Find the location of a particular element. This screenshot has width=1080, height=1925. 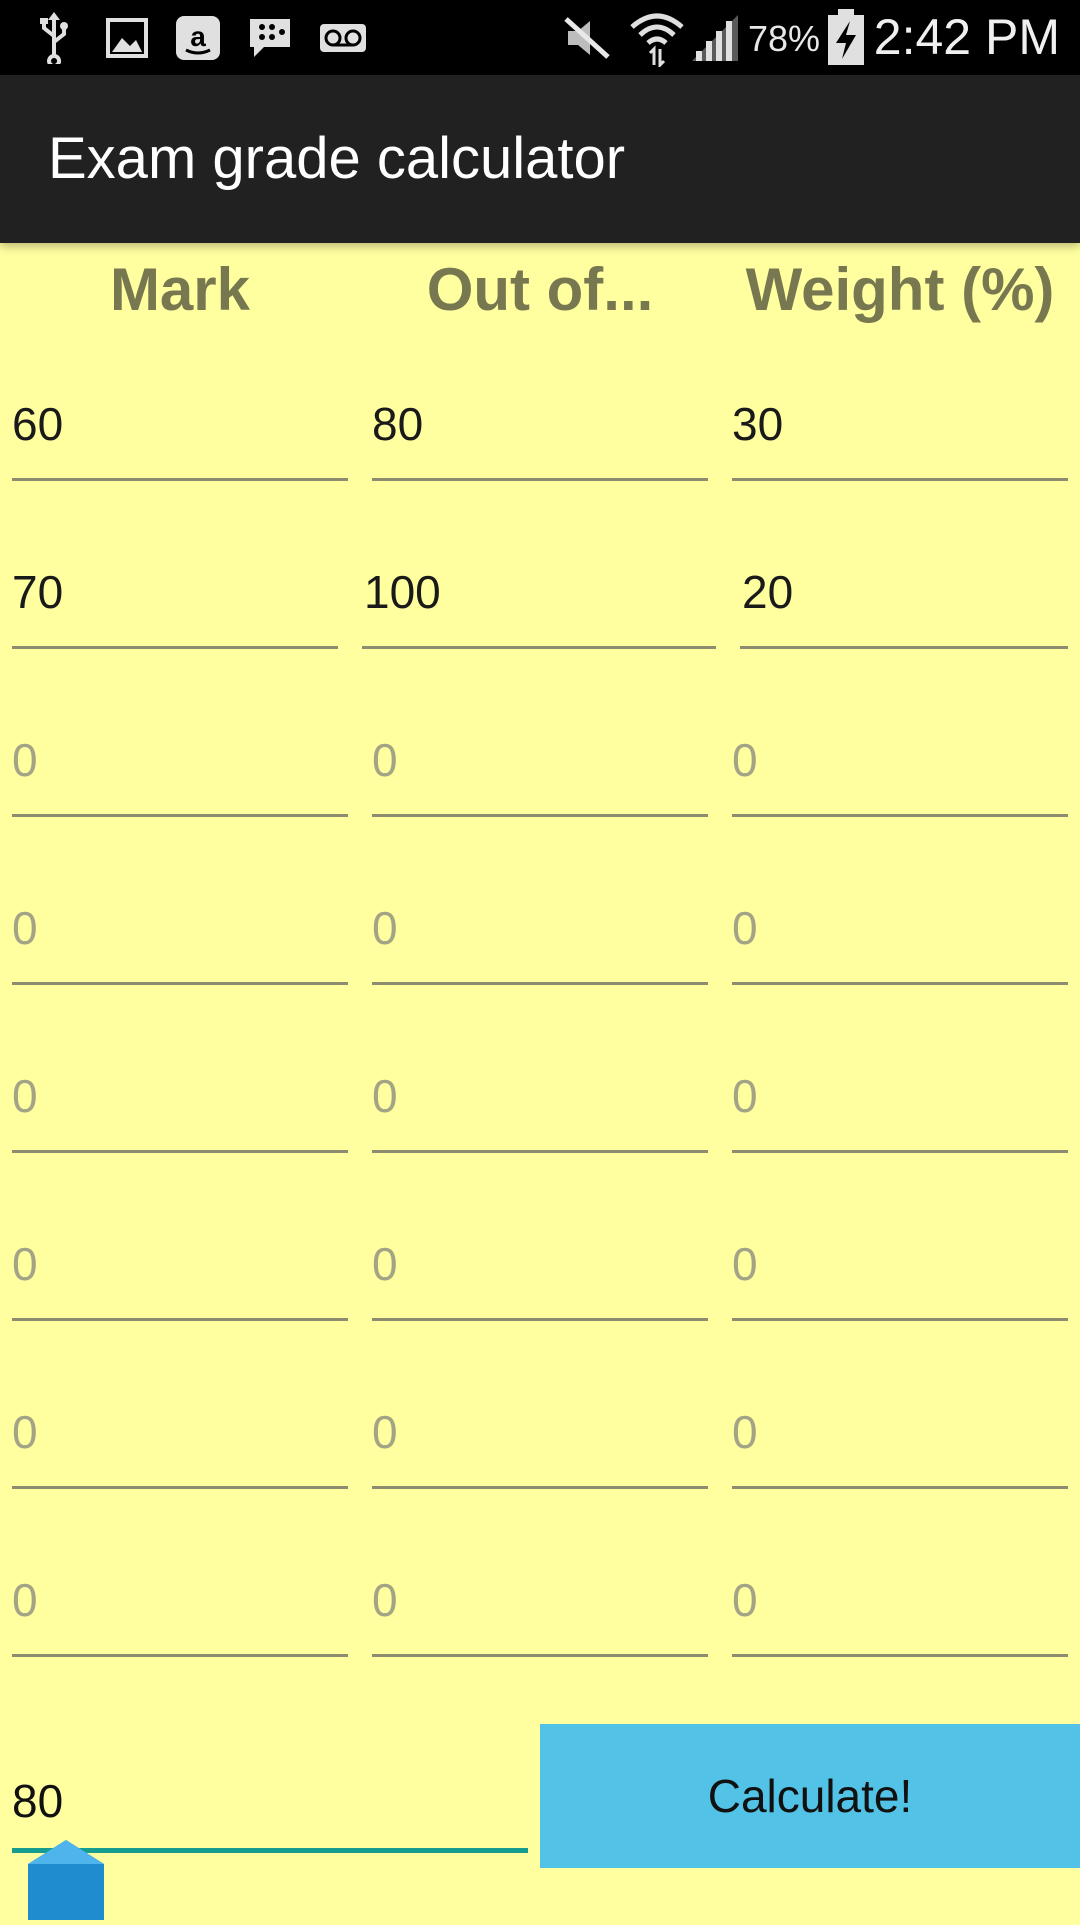

usb-icon is located at coordinates (54, 38).